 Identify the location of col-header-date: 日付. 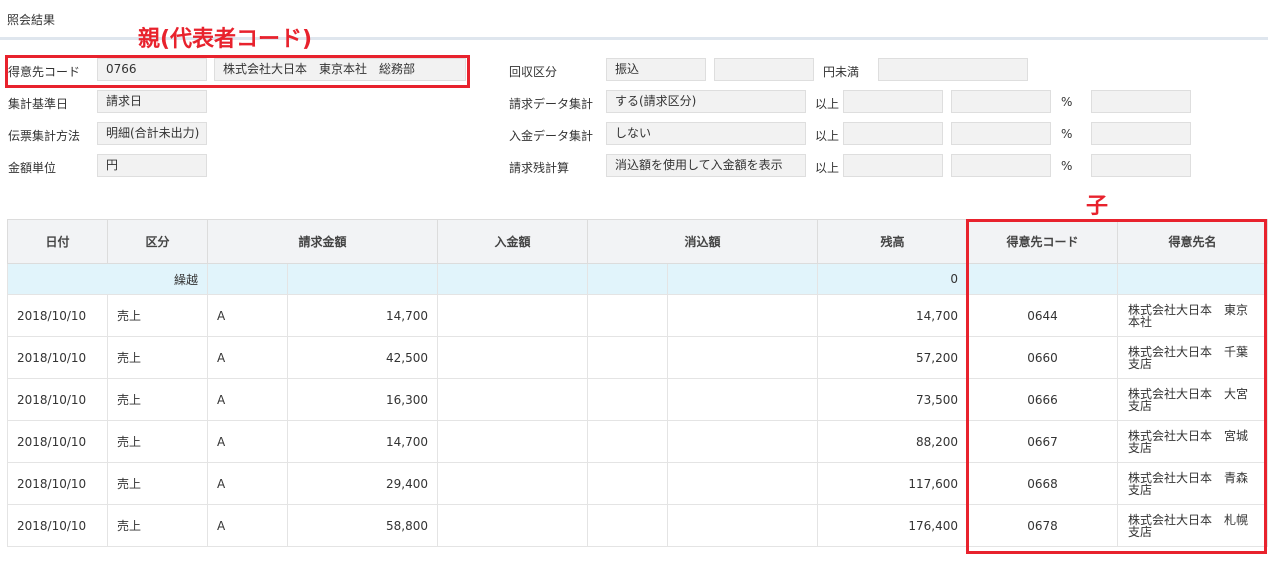
(57, 241).